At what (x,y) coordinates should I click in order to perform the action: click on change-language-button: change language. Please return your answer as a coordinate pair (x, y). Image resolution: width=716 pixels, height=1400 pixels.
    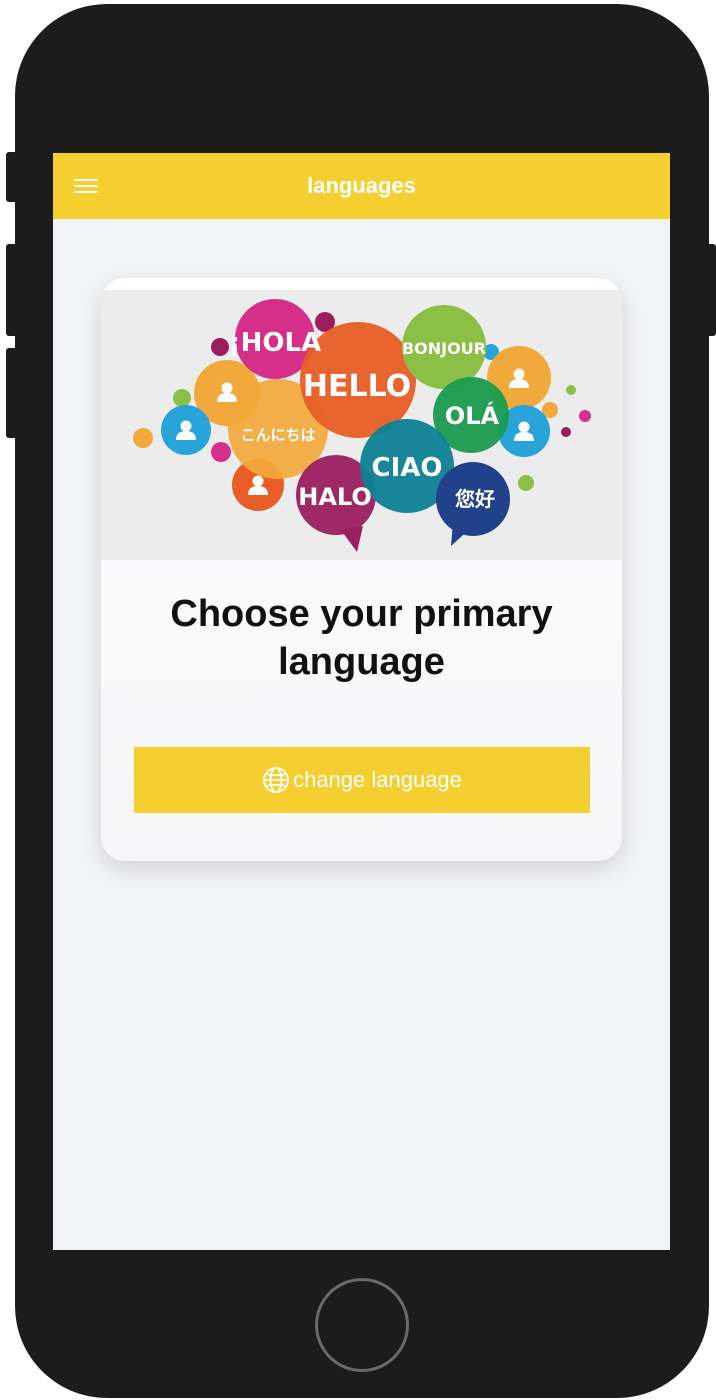
    Looking at the image, I should click on (362, 780).